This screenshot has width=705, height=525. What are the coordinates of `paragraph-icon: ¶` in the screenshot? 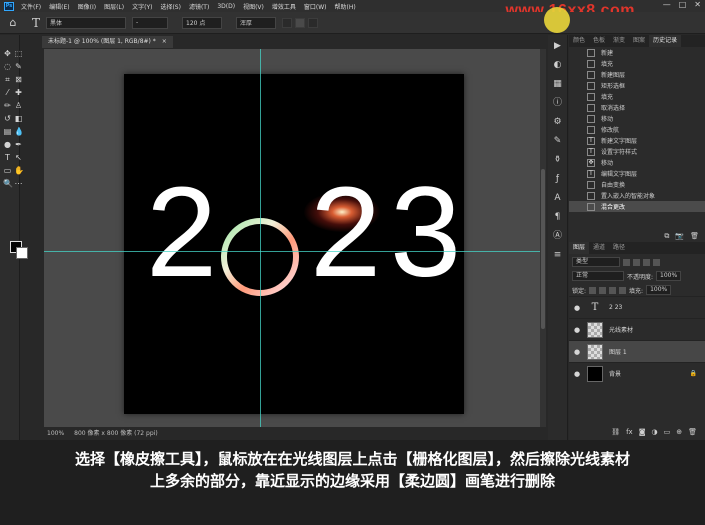 It's located at (558, 217).